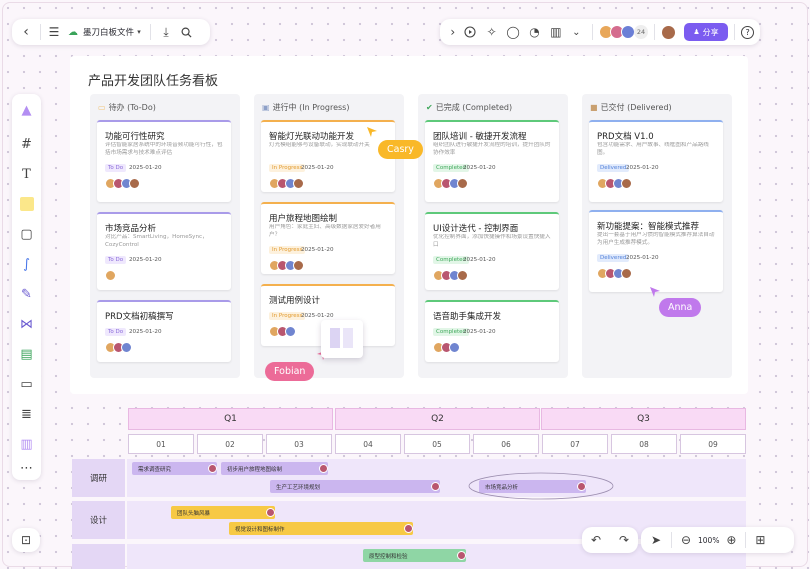  Describe the element at coordinates (26, 324) in the screenshot. I see `mindmap-icon: ⋈` at that location.